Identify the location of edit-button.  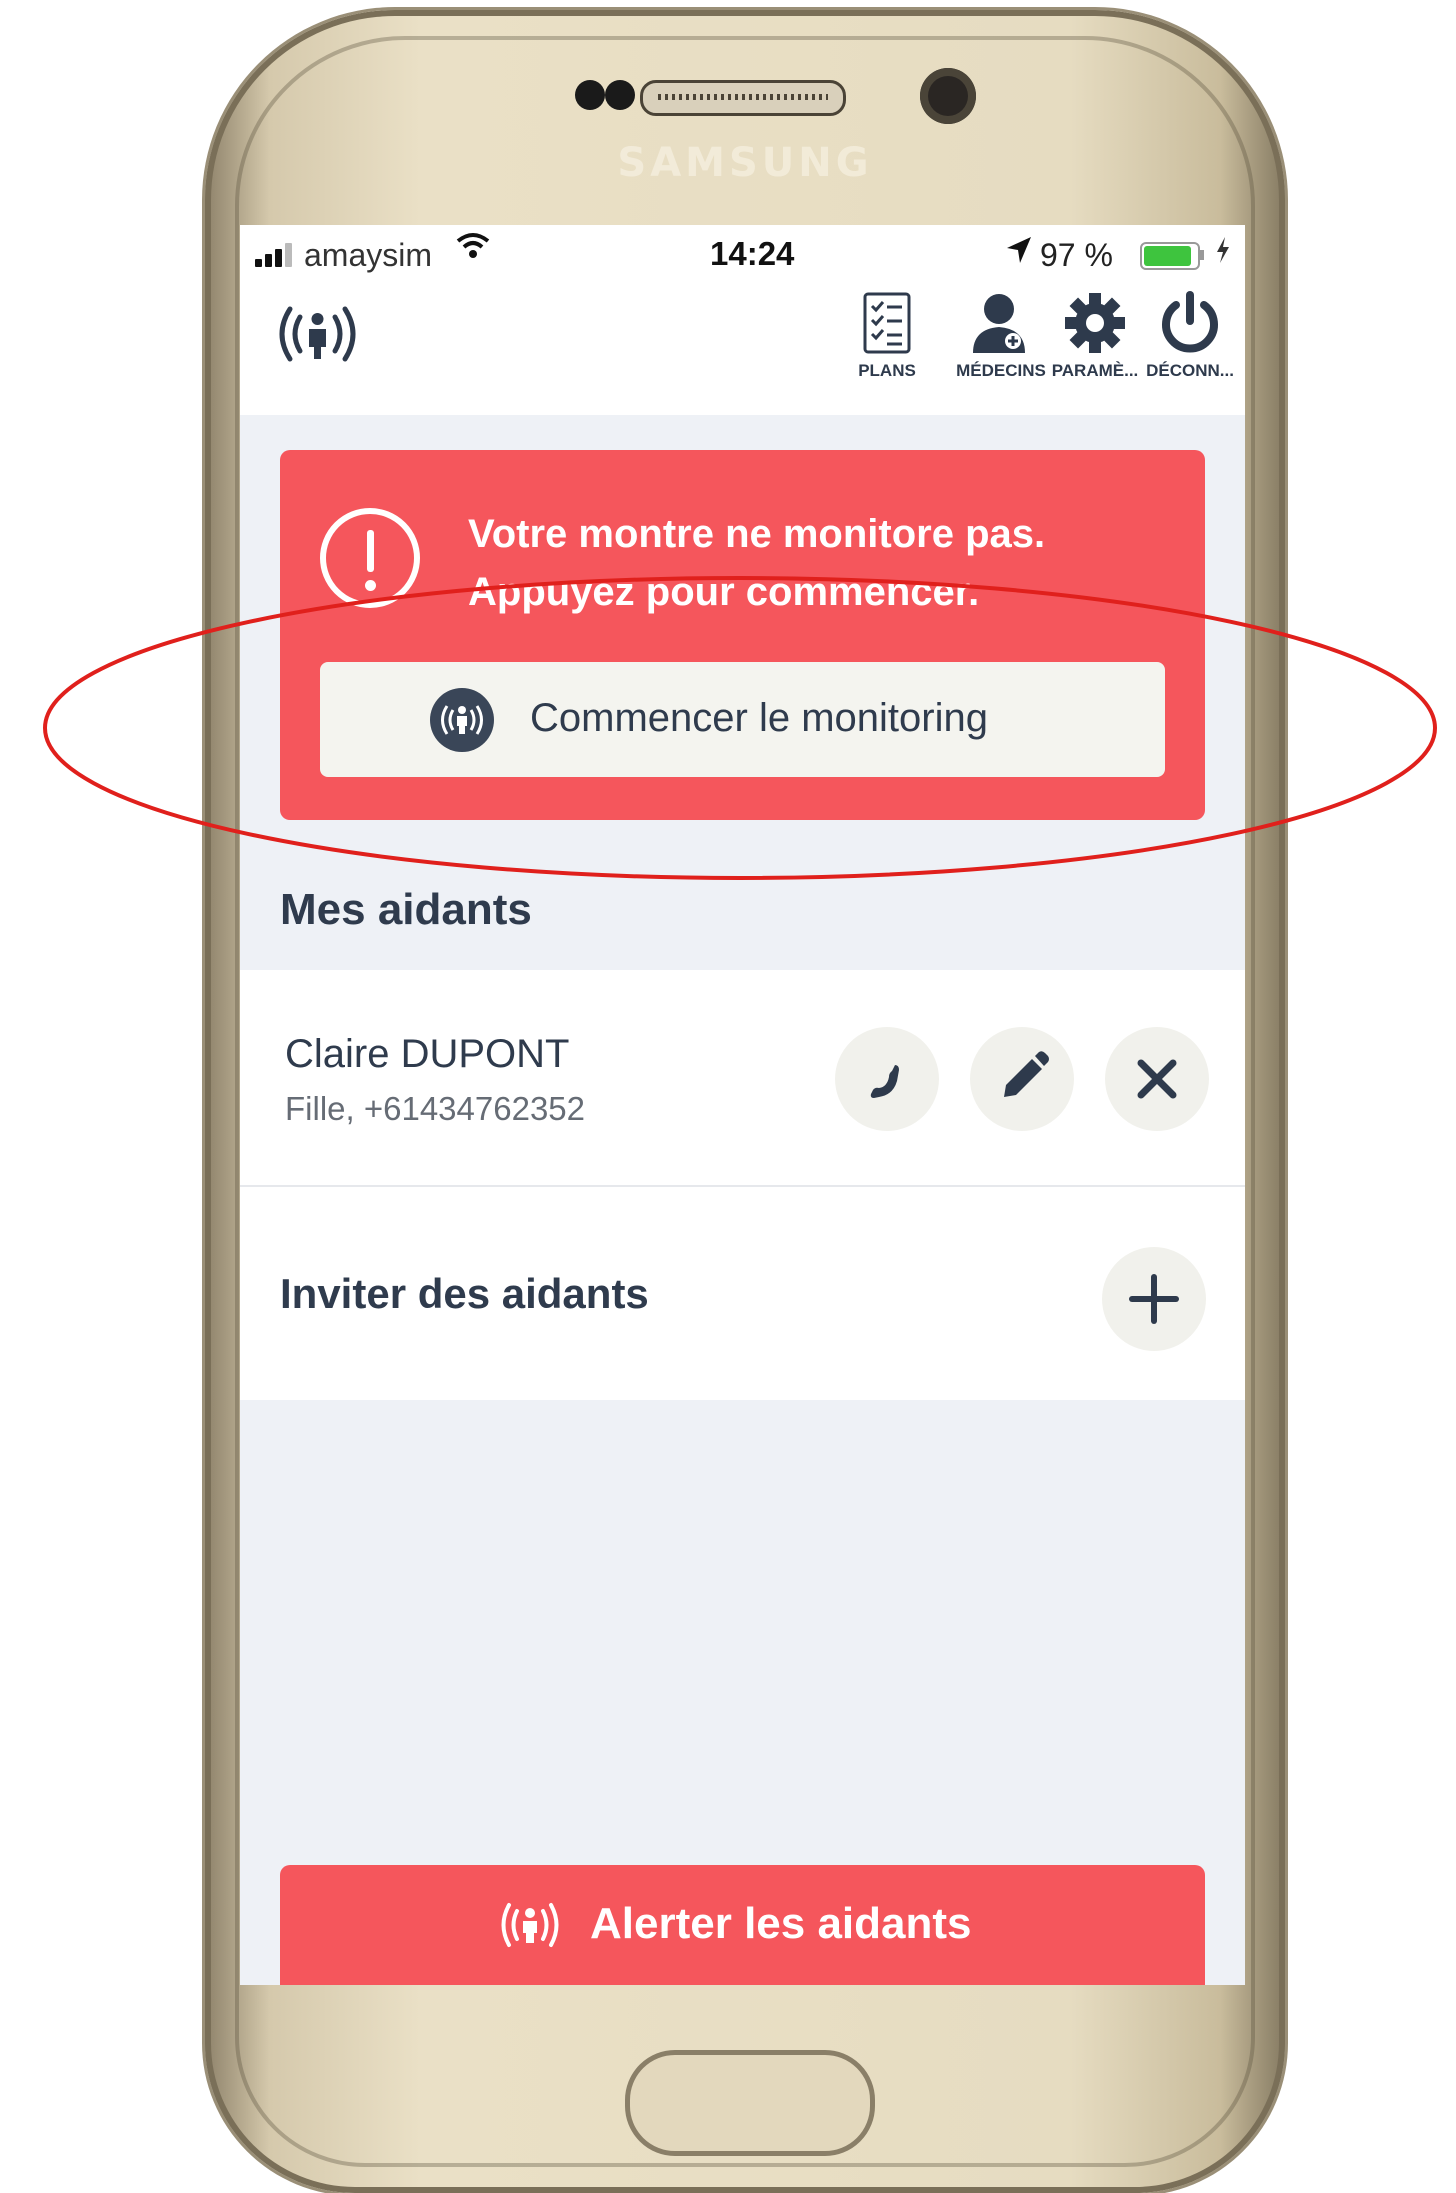
(1022, 1079).